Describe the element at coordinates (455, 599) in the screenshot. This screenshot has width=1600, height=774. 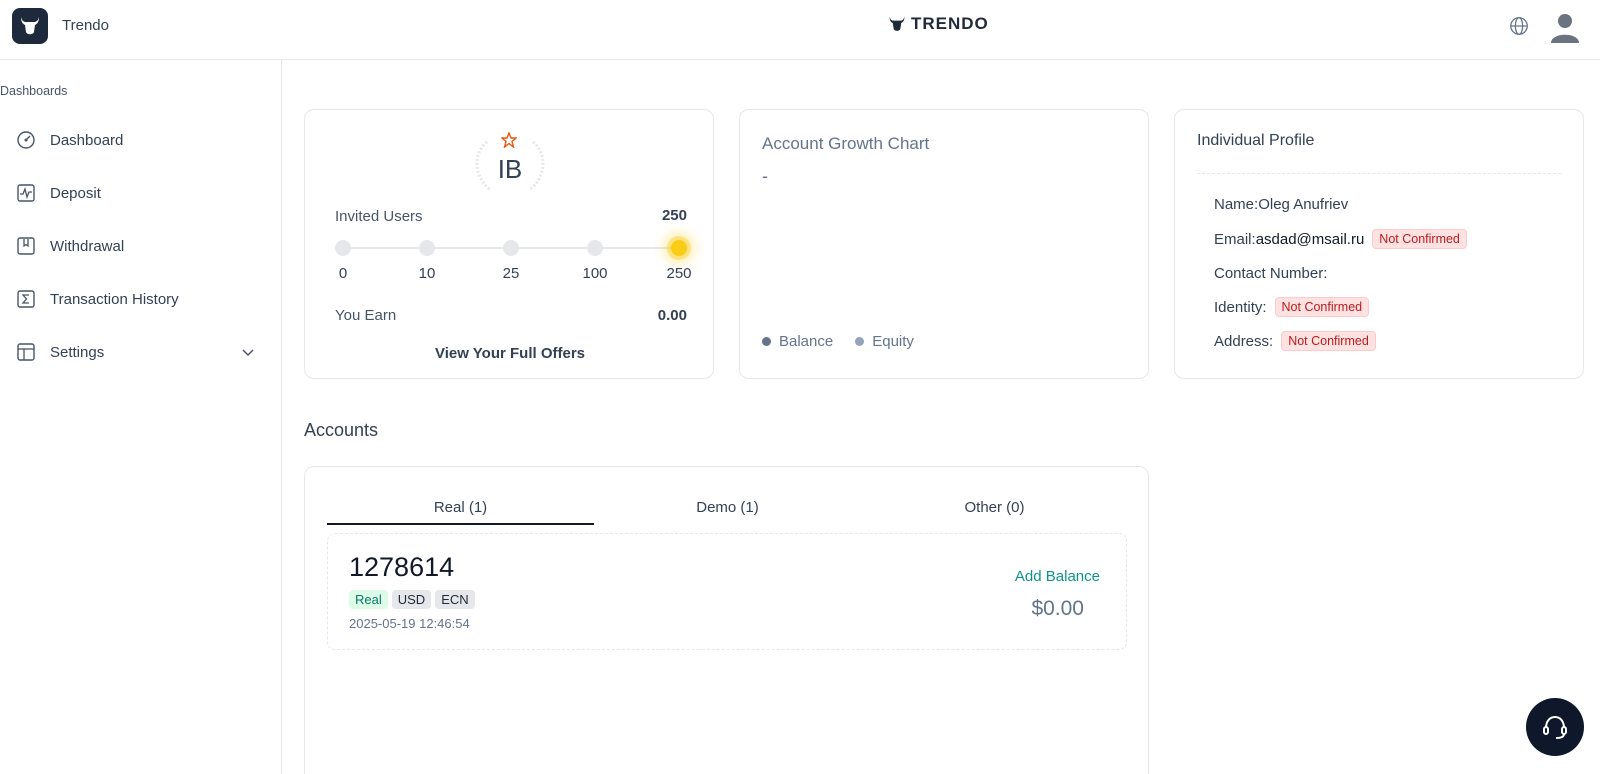
I see `account-group-tag: ECN` at that location.